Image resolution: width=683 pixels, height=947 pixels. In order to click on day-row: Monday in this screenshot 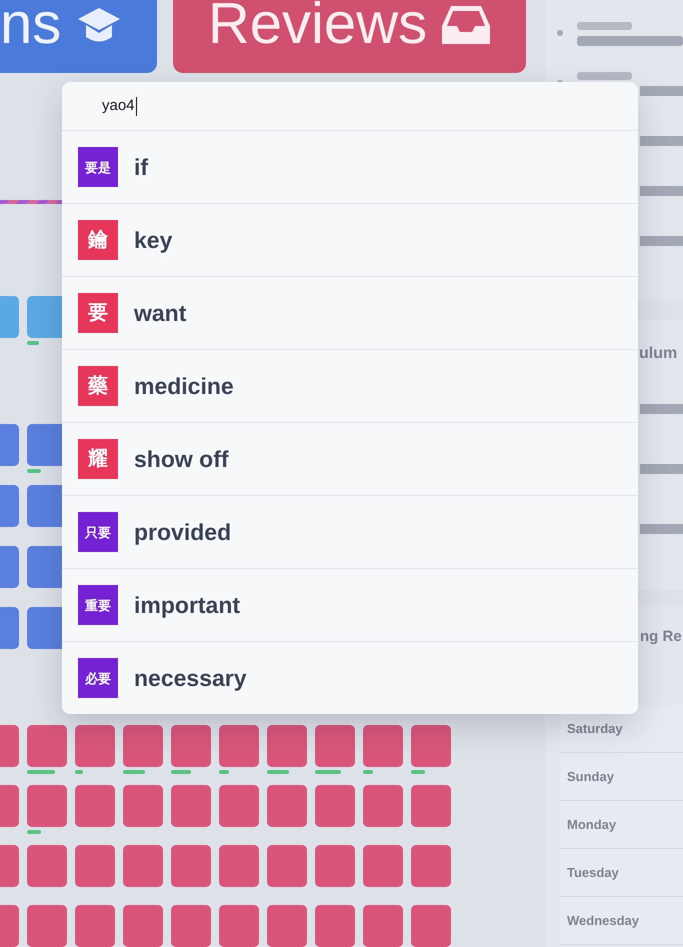, I will do `click(621, 825)`.